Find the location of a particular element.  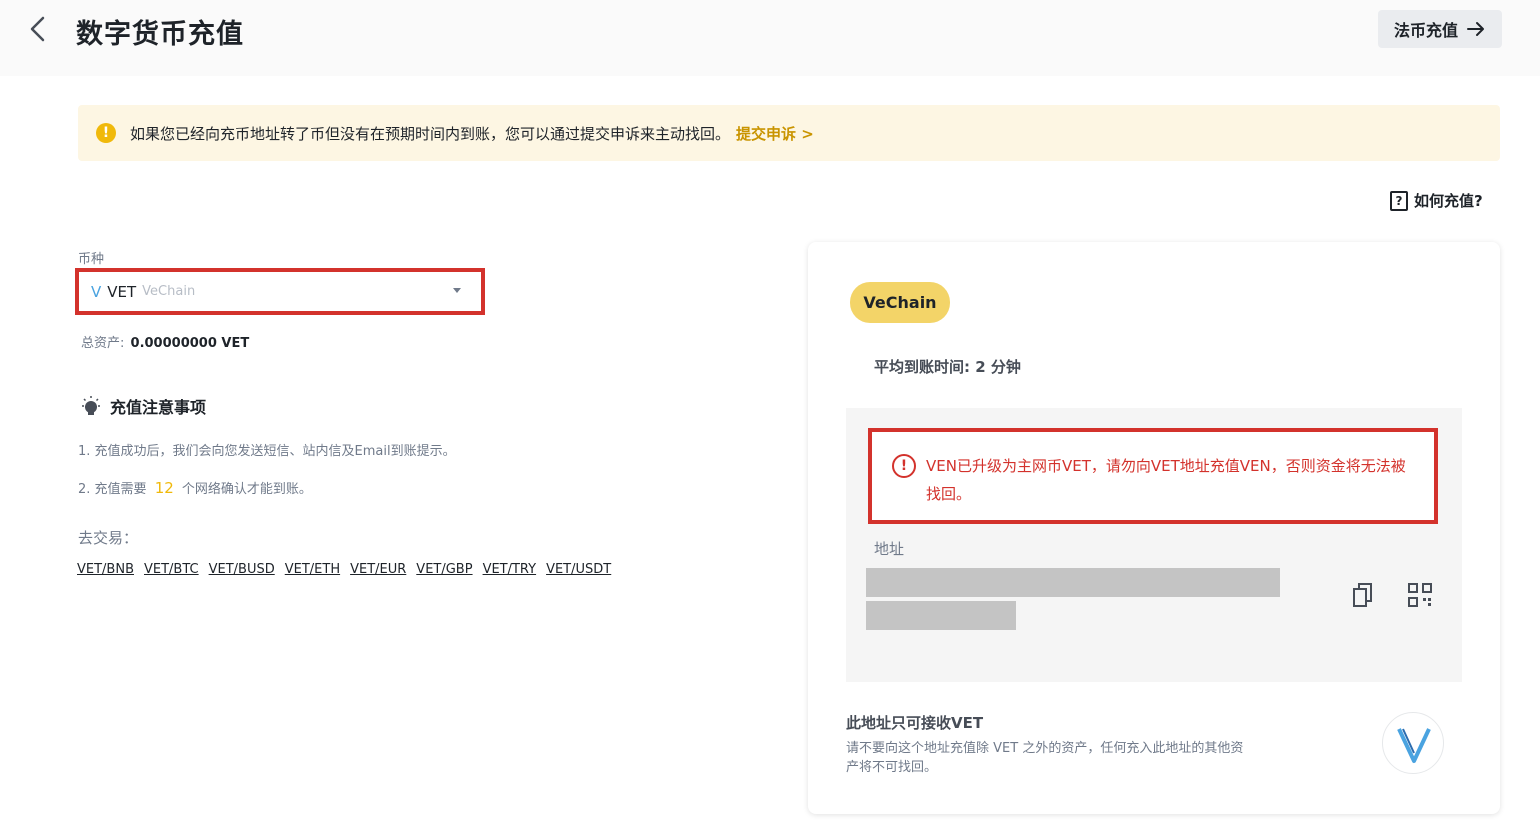

balance-label: 总资产: is located at coordinates (103, 343).